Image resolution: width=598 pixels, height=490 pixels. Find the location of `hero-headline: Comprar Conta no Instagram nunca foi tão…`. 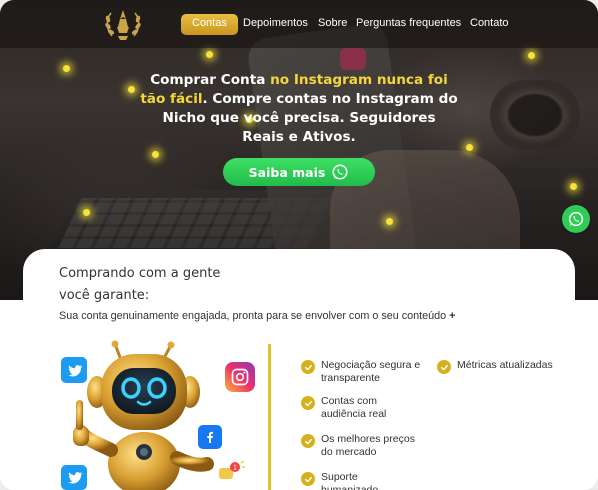

hero-headline: Comprar Conta no Instagram nunca foi tão… is located at coordinates (299, 108).